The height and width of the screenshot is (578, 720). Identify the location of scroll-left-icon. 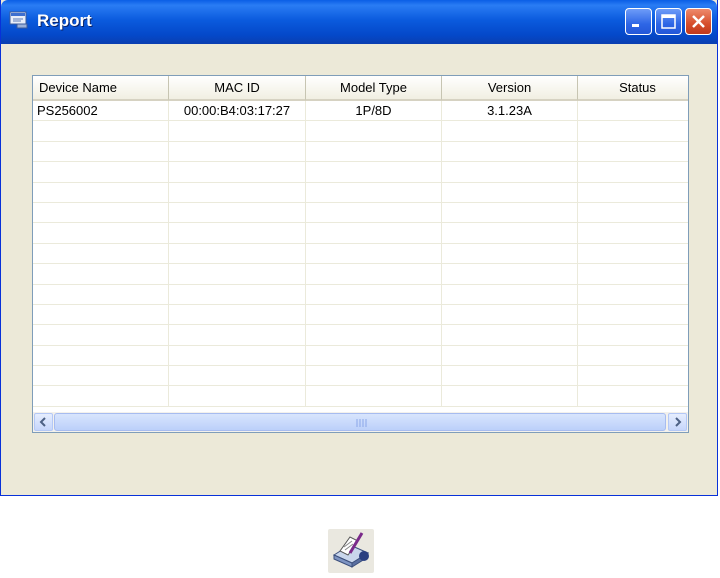
(42, 422).